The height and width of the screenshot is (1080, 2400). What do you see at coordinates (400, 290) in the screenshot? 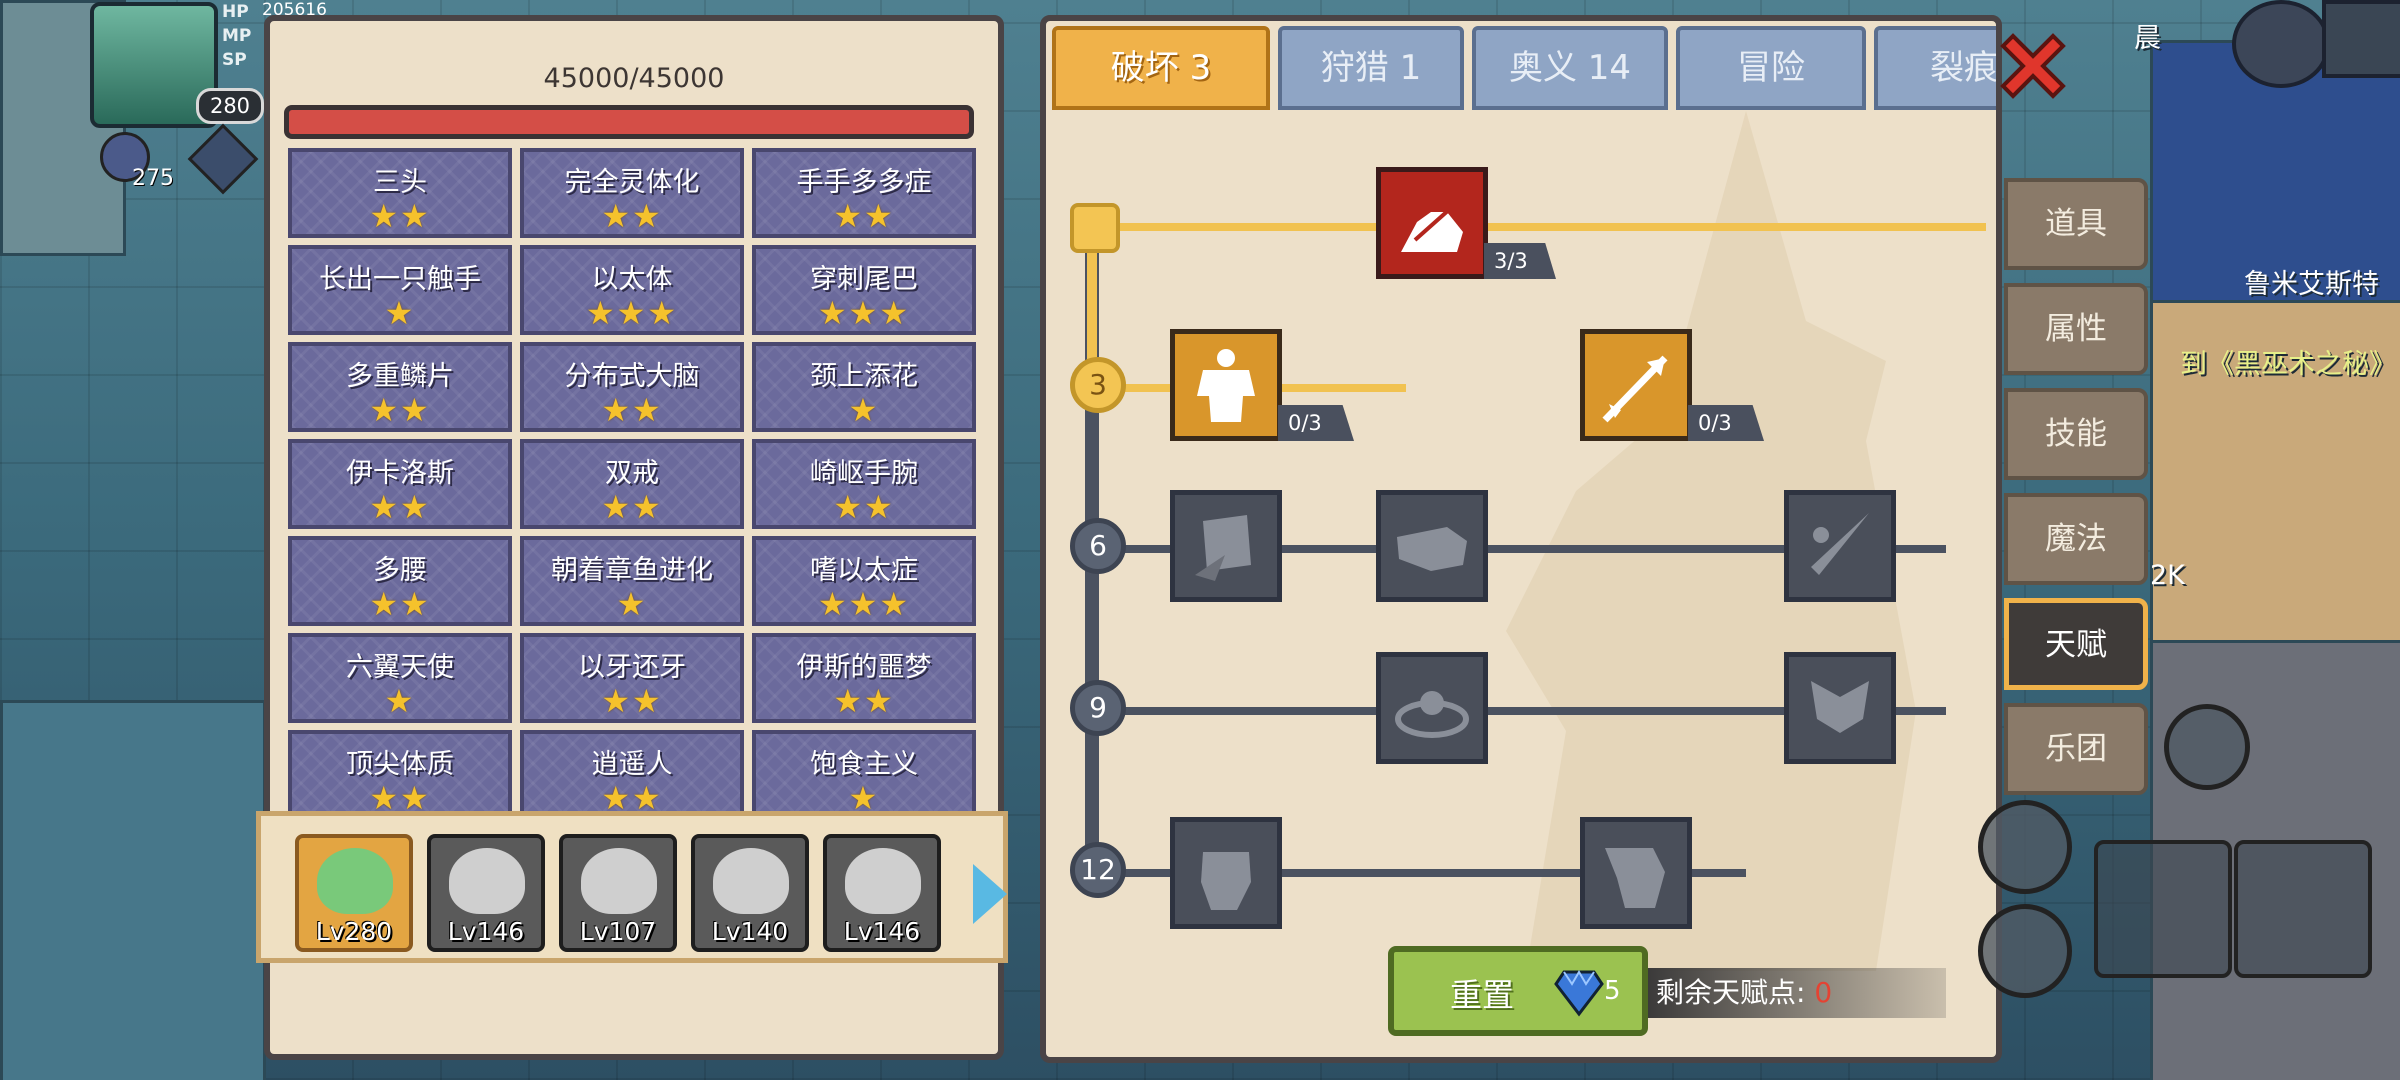
I see `trait-cell: 长出一只触手 ★` at bounding box center [400, 290].